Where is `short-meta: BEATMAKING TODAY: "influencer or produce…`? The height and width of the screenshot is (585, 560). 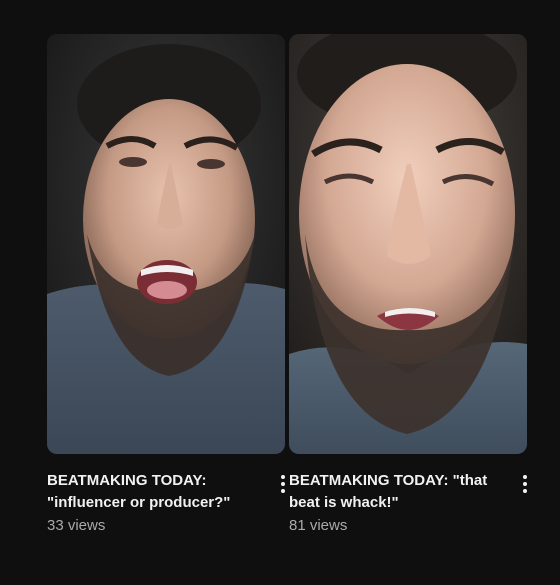
short-meta: BEATMAKING TODAY: "influencer or produce… is located at coordinates (166, 503).